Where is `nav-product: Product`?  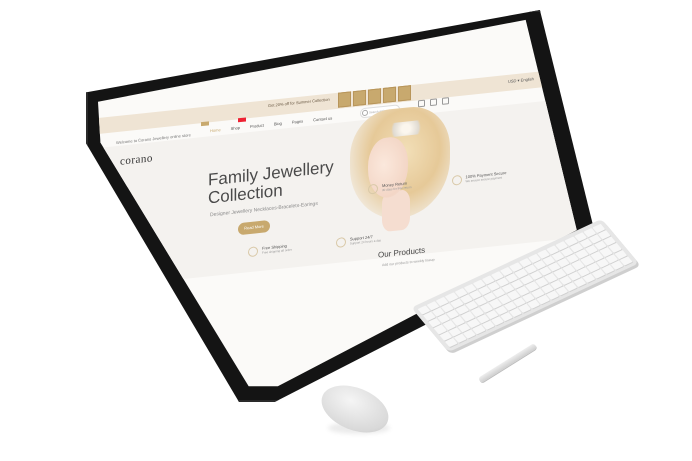
nav-product: Product is located at coordinates (257, 126).